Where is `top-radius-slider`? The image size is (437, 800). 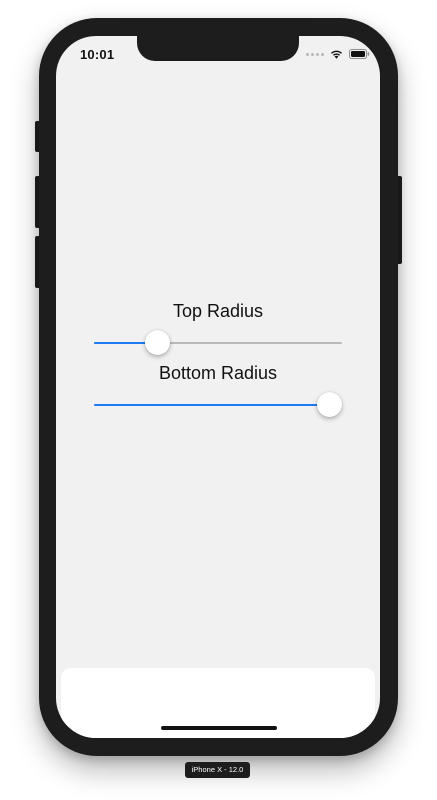 top-radius-slider is located at coordinates (218, 343).